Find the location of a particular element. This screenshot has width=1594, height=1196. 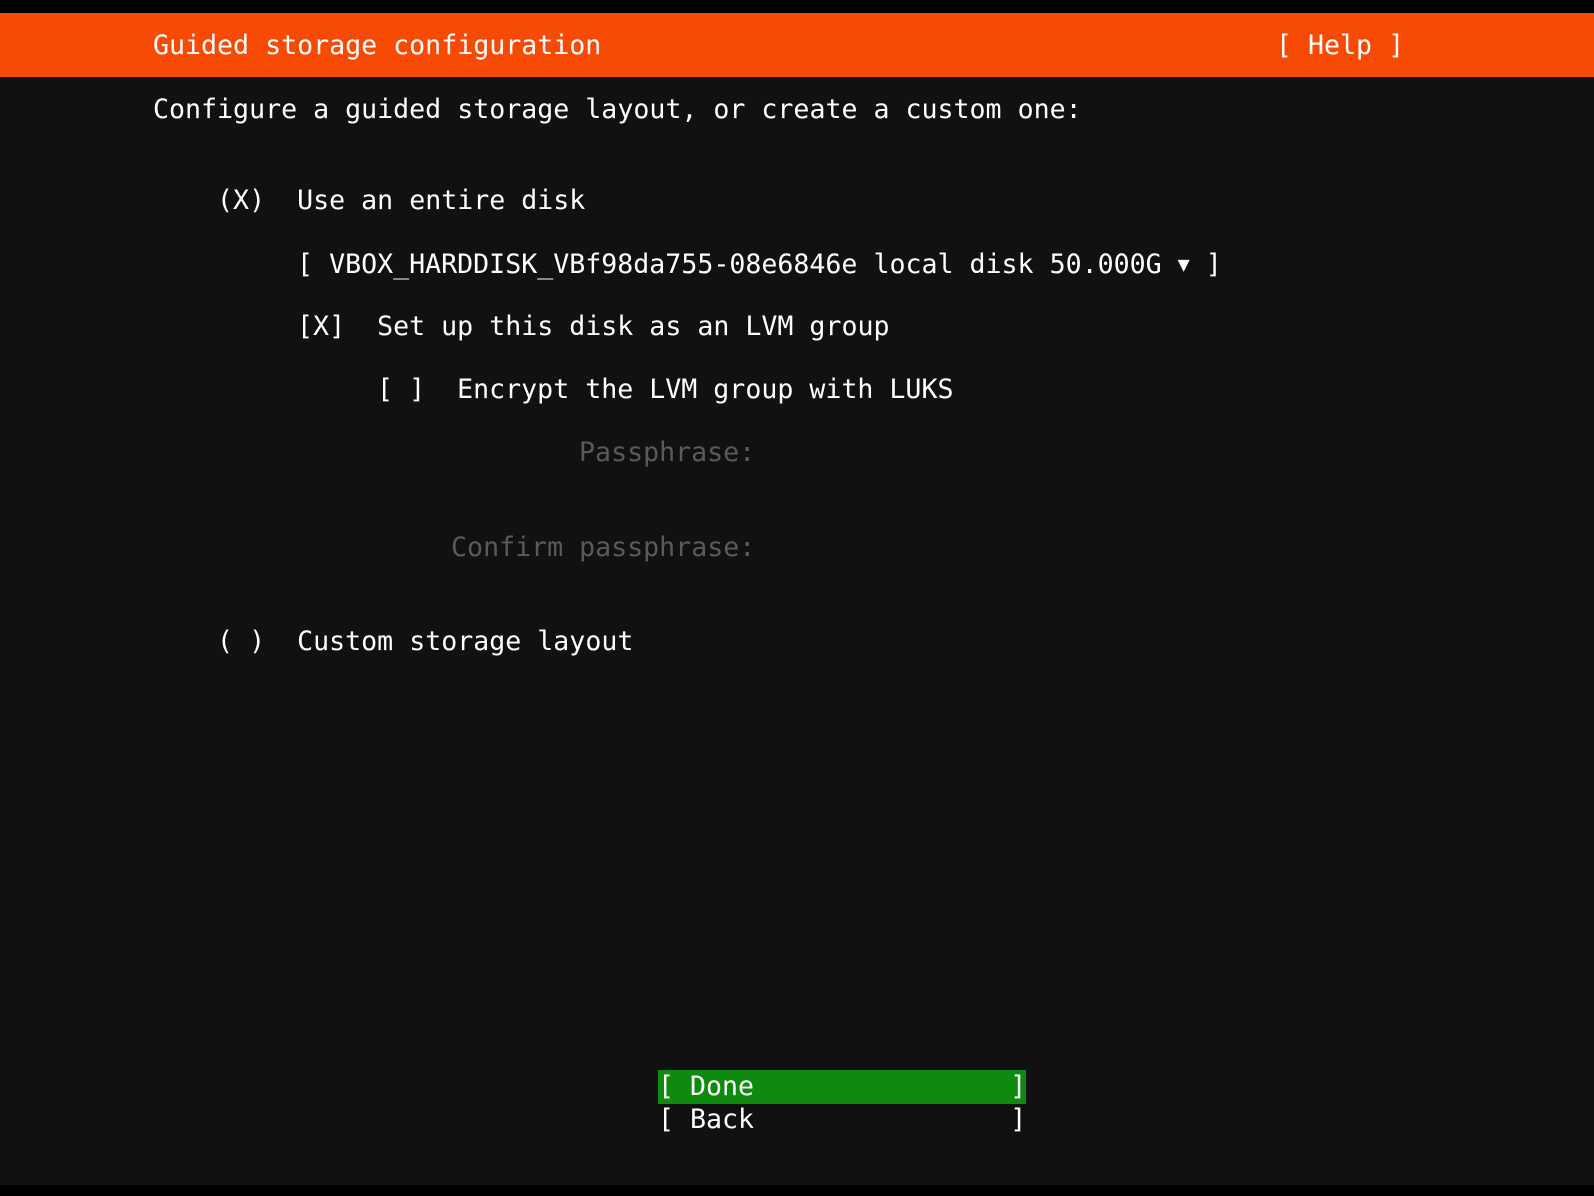

radio-use-entire-disk-label: Use an entire disk is located at coordinates (441, 200).